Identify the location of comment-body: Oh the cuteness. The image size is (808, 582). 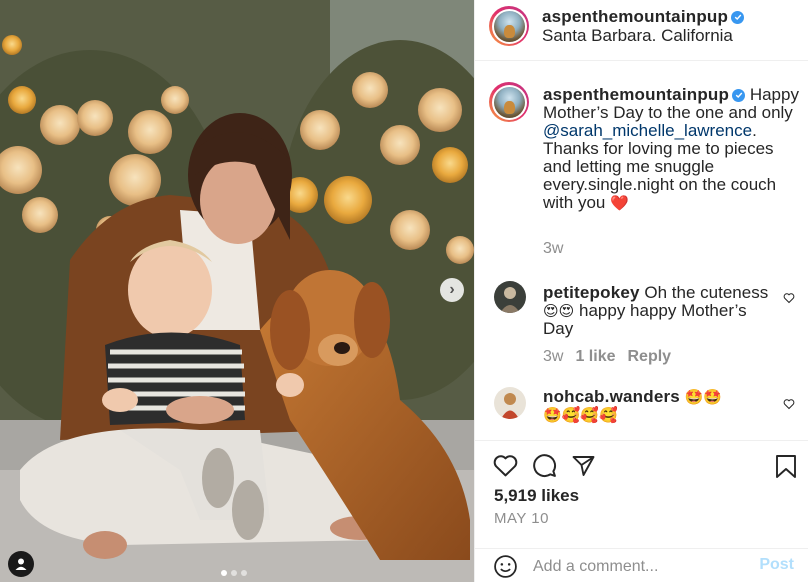
(704, 292).